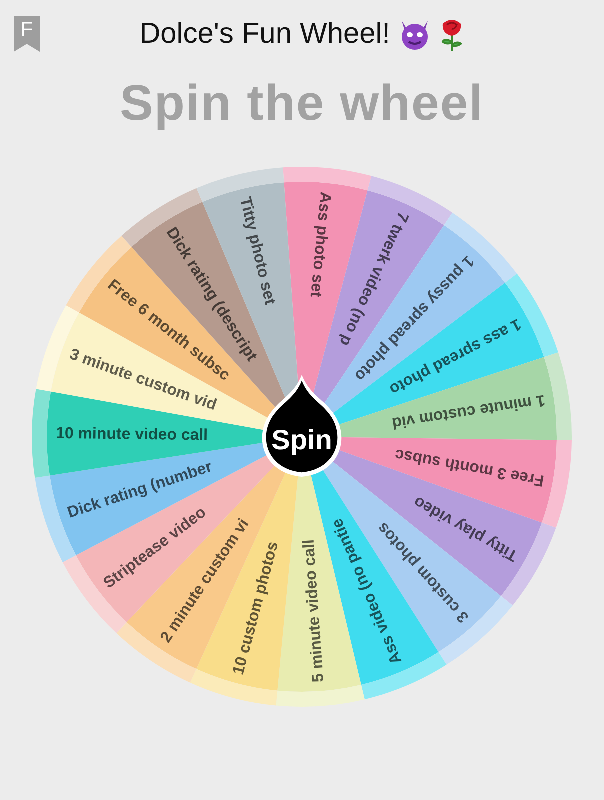 This screenshot has height=800, width=604. Describe the element at coordinates (468, 411) in the screenshot. I see `segment-label: 1 minute custom vid` at that location.